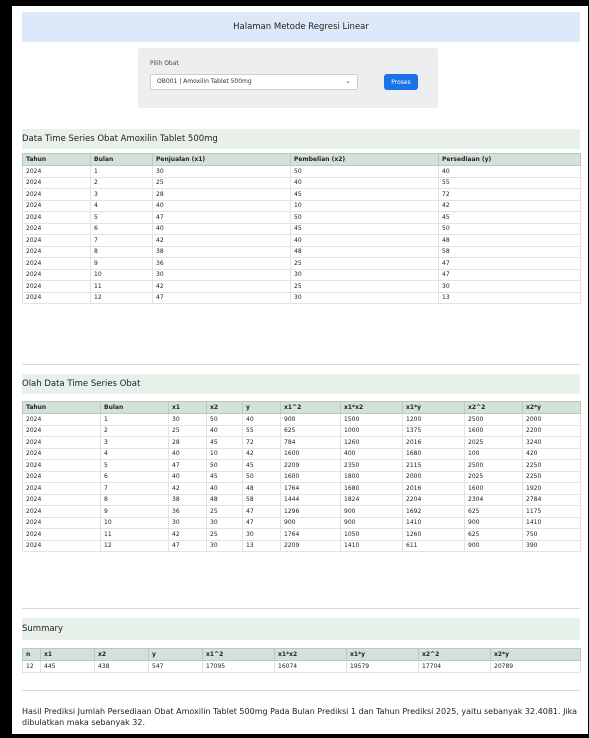 The width and height of the screenshot is (589, 738). Describe the element at coordinates (301, 251) in the screenshot. I see `table-row: 2024 8 38 48 58` at that location.